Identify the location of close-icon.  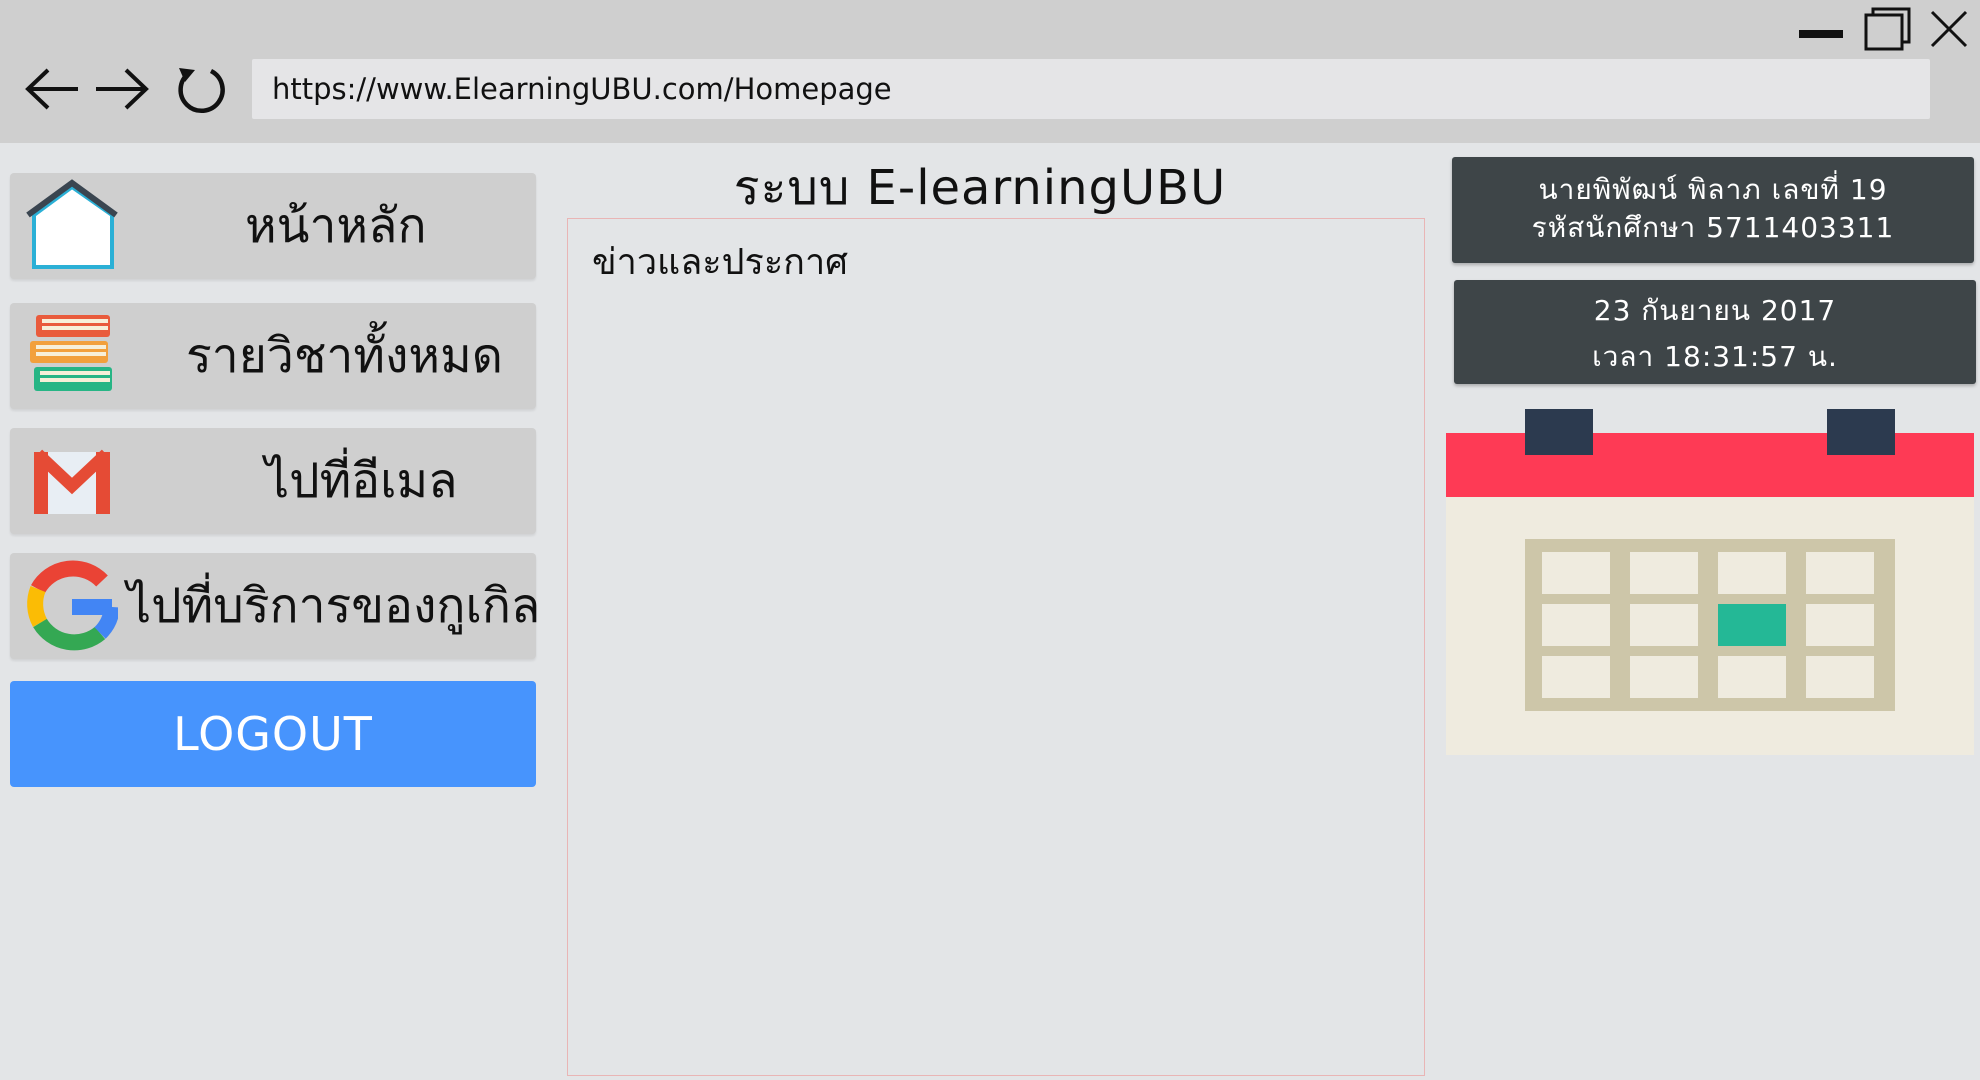
(1949, 29).